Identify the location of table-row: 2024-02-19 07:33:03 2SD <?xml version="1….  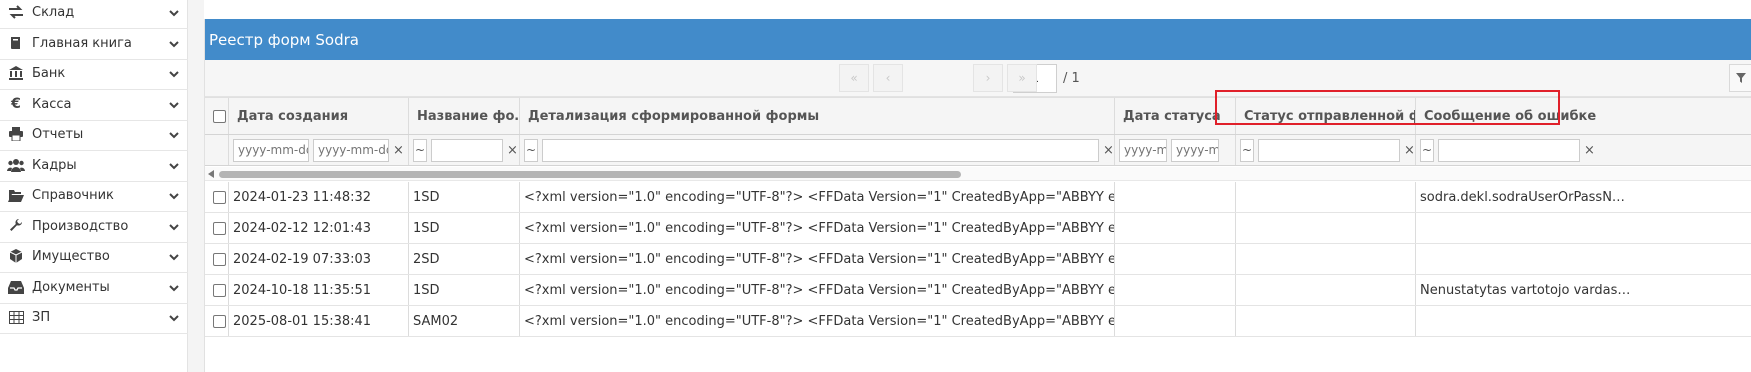
(978, 259).